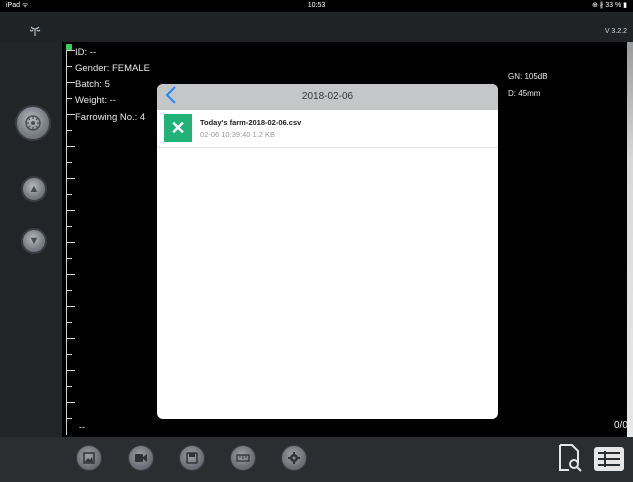  I want to click on up-button: ▲, so click(34, 189).